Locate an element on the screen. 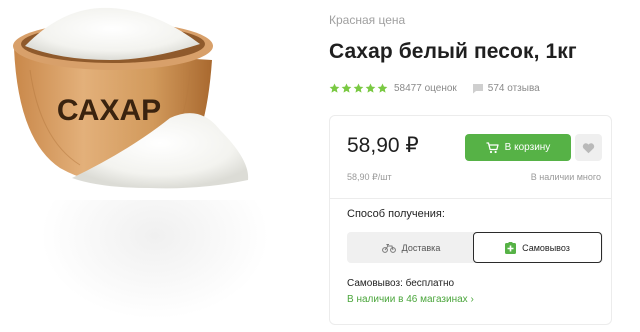 The image size is (640, 332). rating-row: 58477 оценок 574 отзыва is located at coordinates (434, 88).